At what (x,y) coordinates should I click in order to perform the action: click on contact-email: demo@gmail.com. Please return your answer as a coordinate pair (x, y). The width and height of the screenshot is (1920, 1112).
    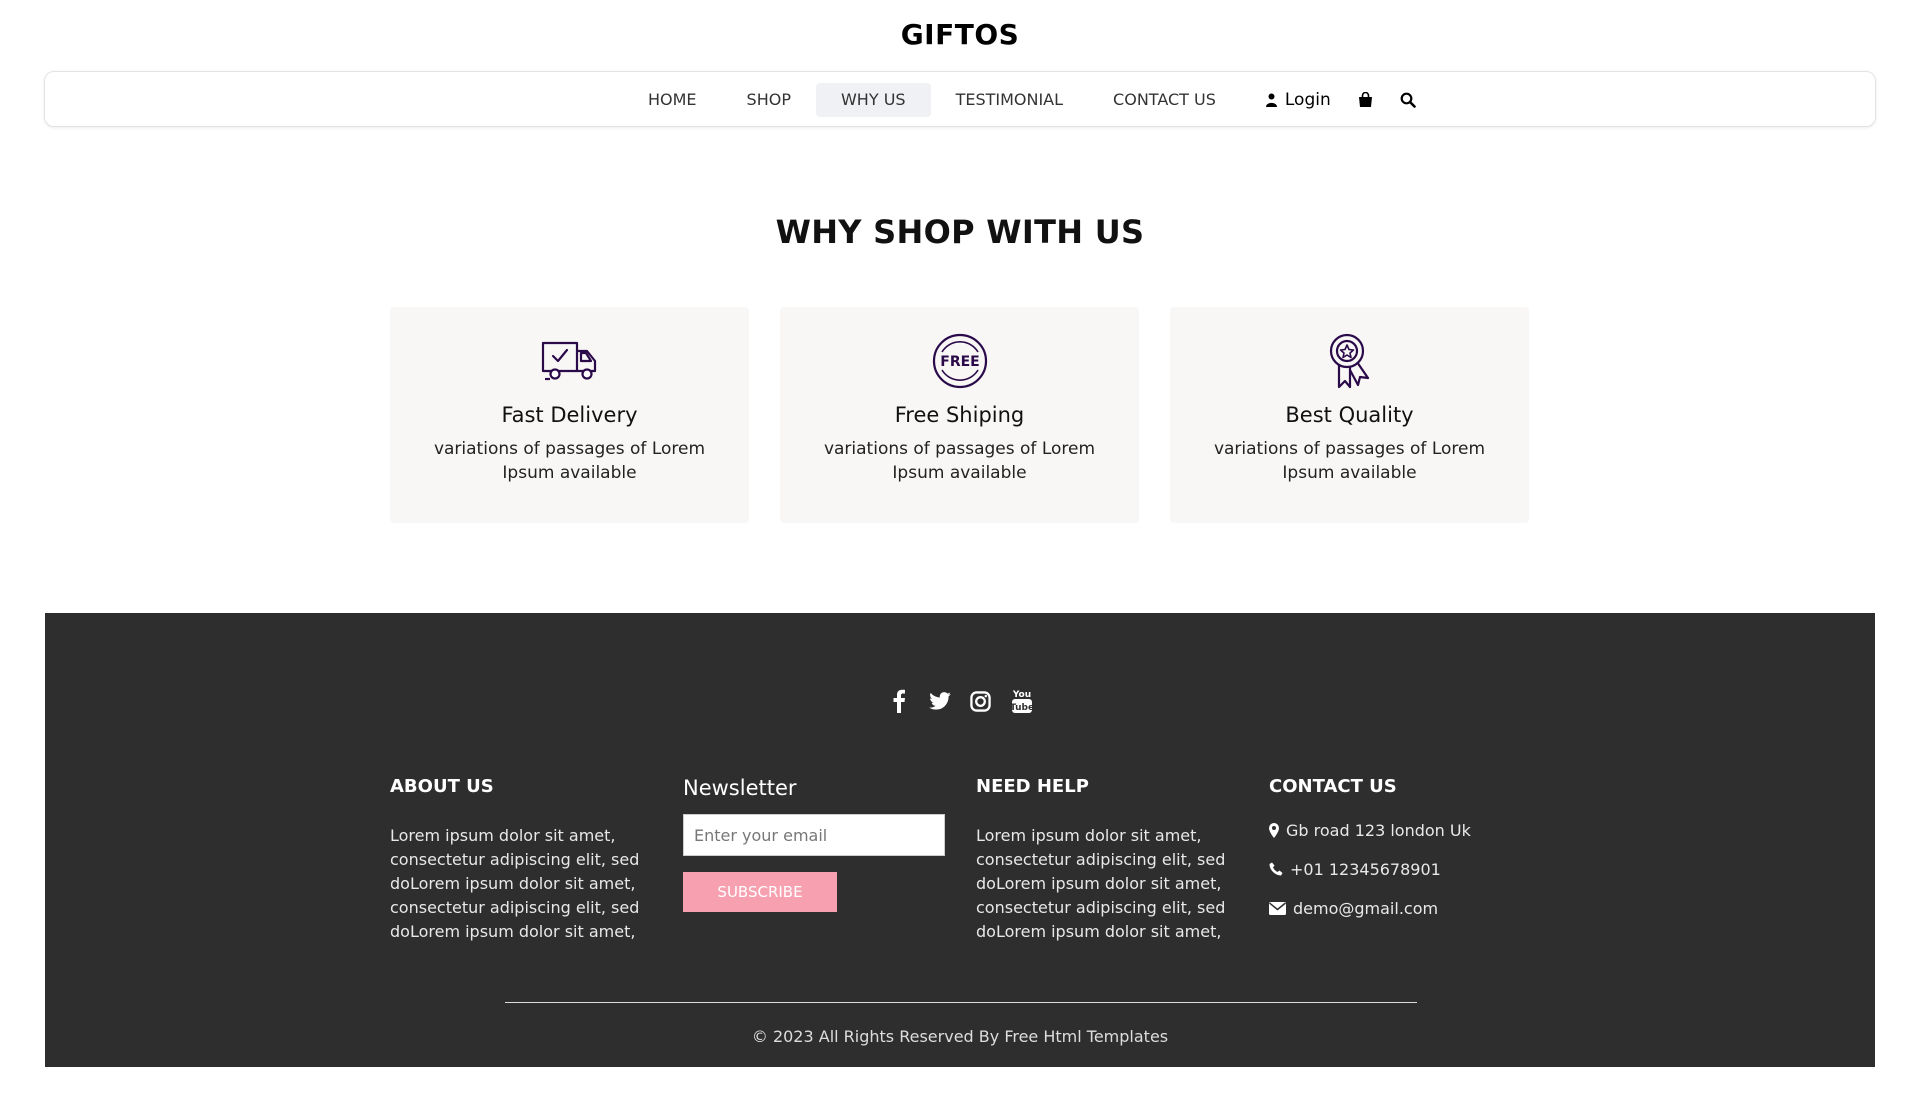
    Looking at the image, I should click on (1415, 908).